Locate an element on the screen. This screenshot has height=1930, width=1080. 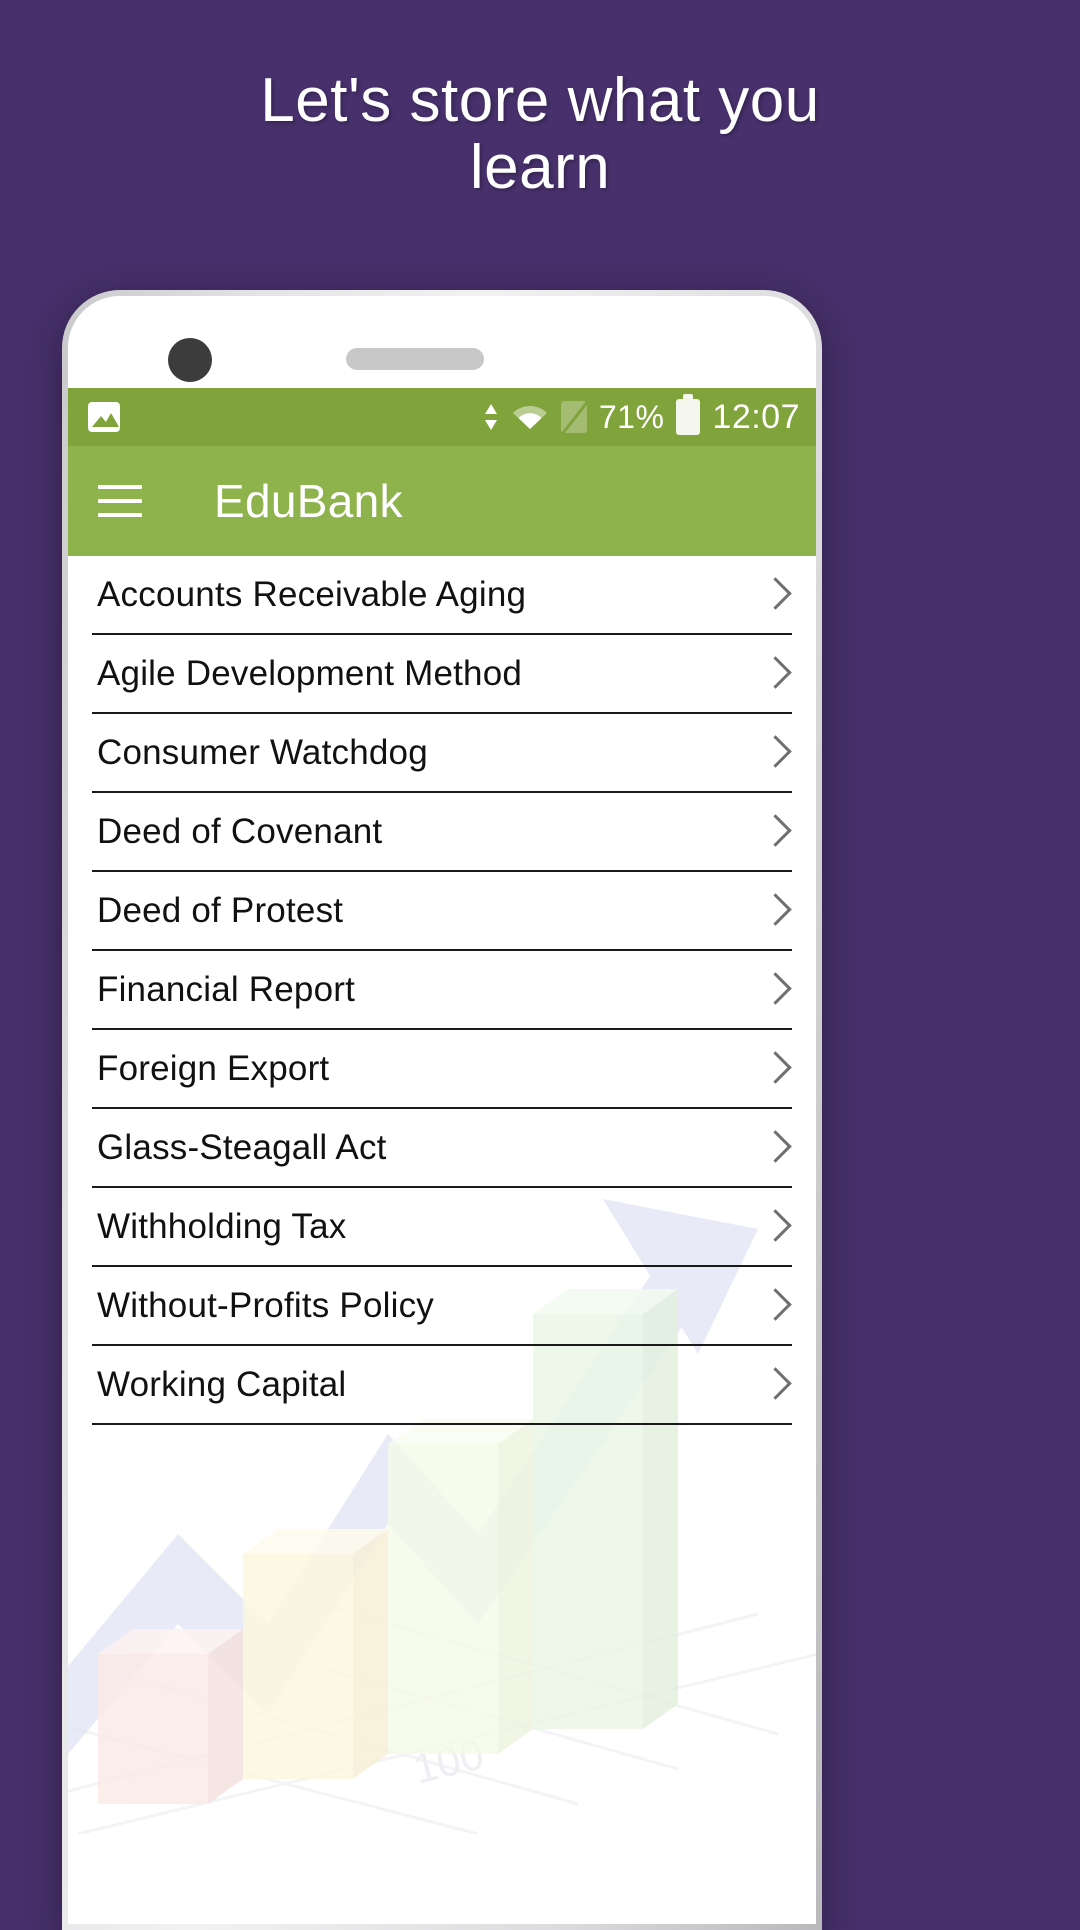
list-item-label: Without-Profits Policy is located at coordinates (265, 1305).